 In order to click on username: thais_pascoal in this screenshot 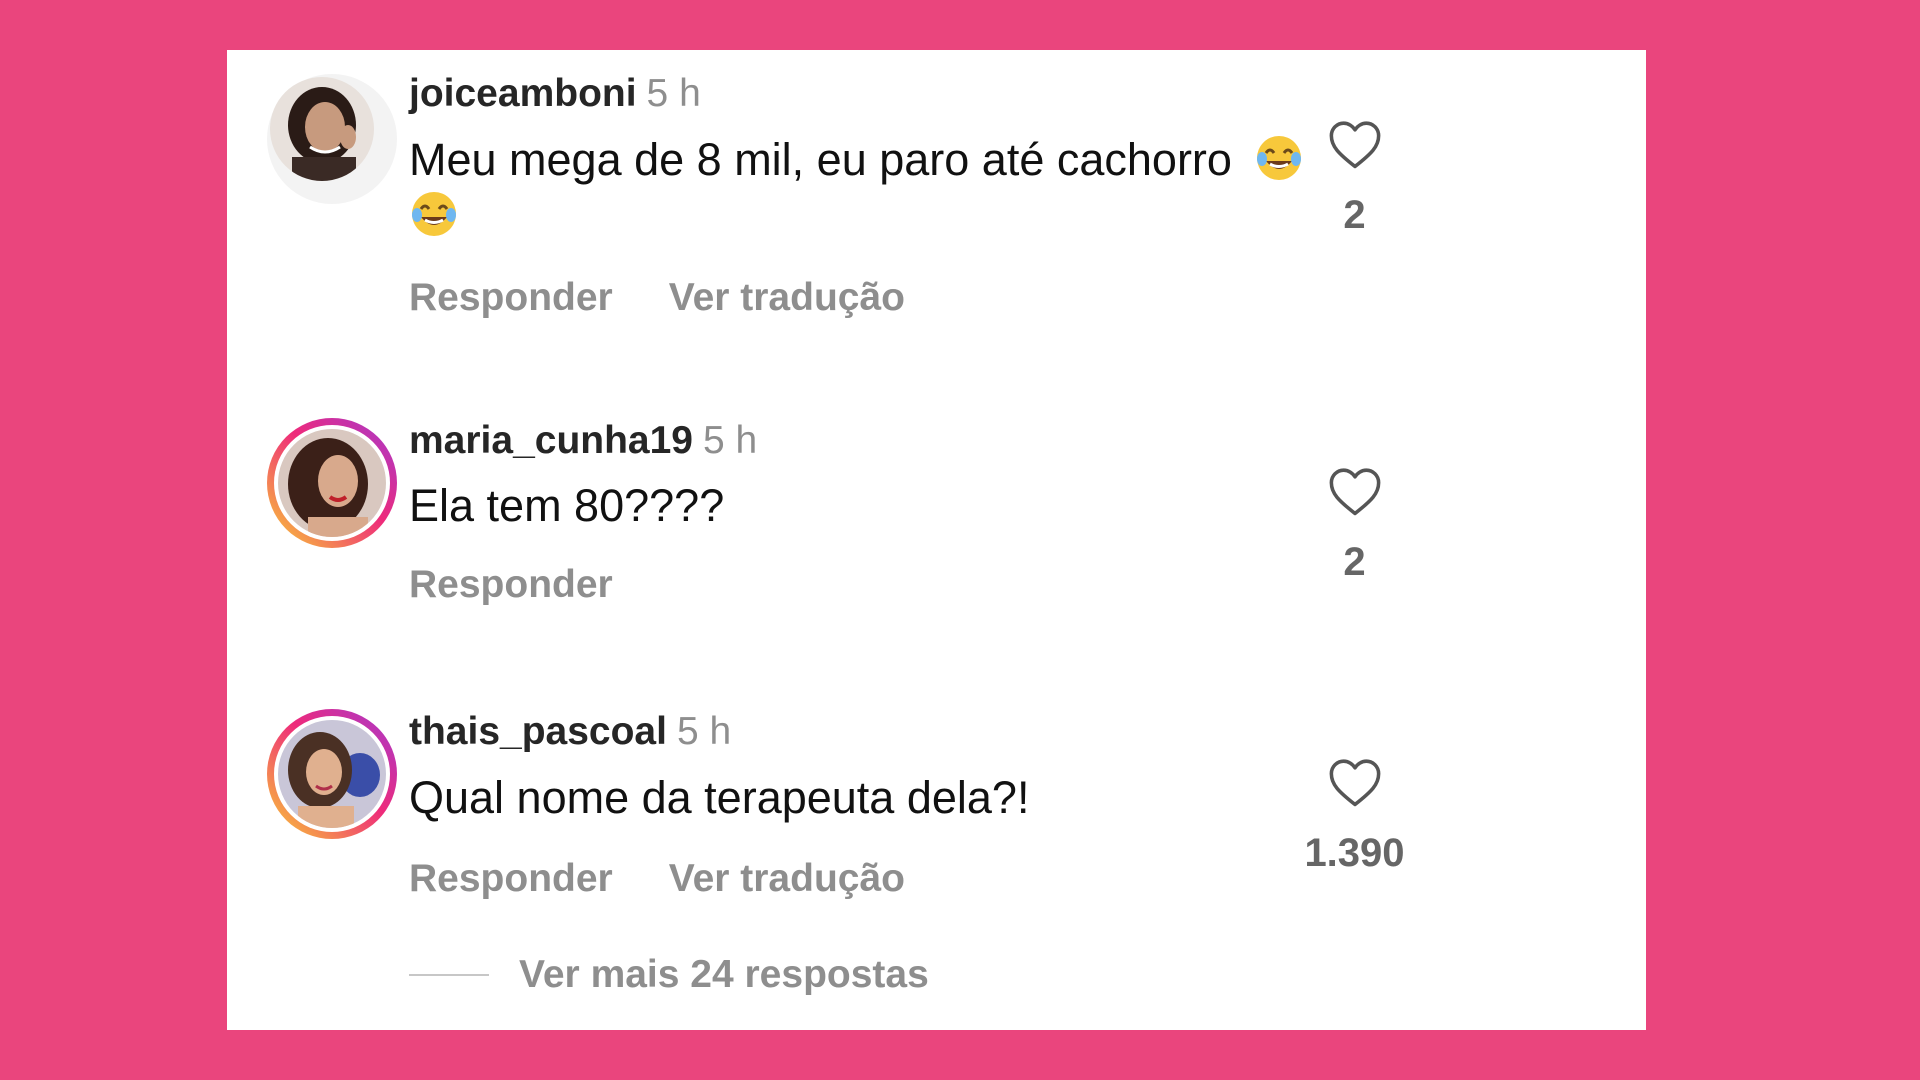, I will do `click(538, 731)`.